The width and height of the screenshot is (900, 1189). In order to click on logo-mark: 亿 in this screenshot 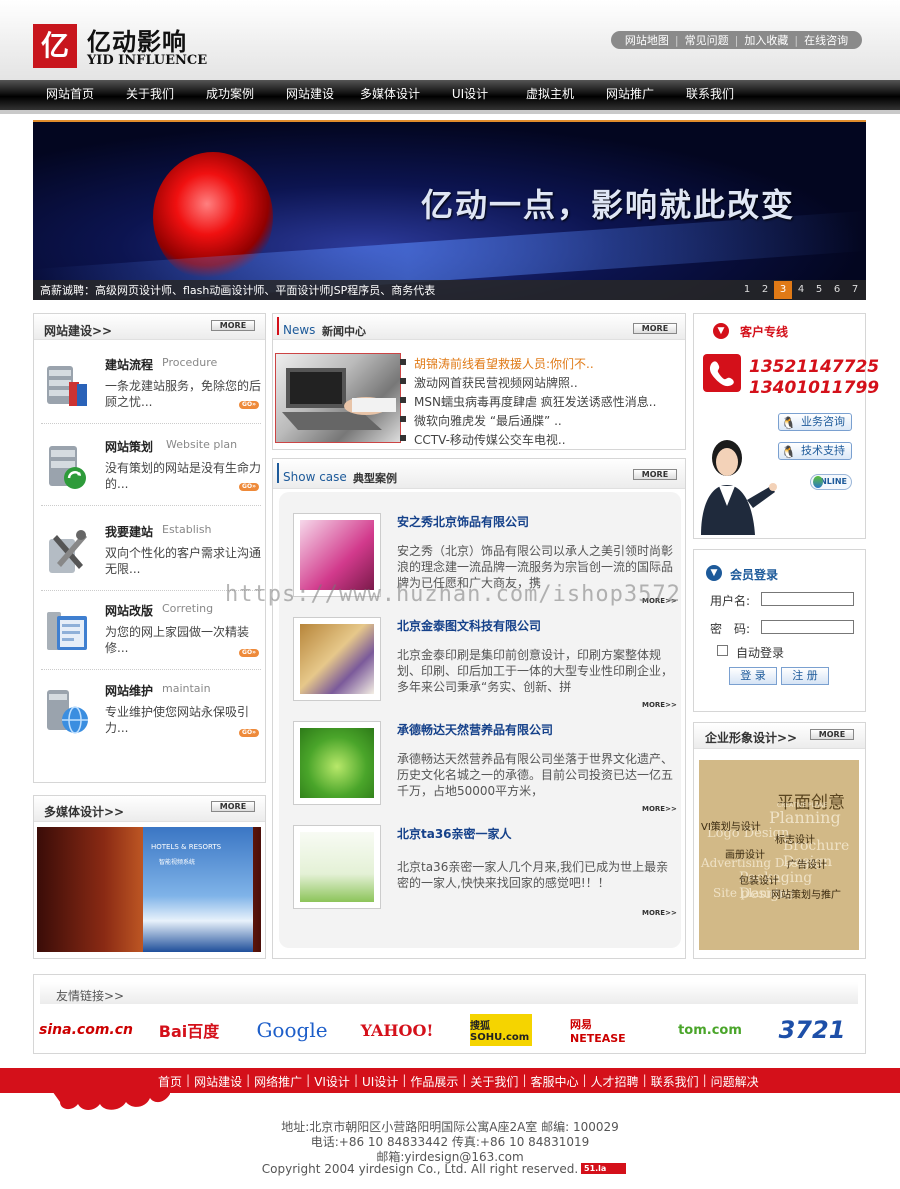, I will do `click(55, 46)`.